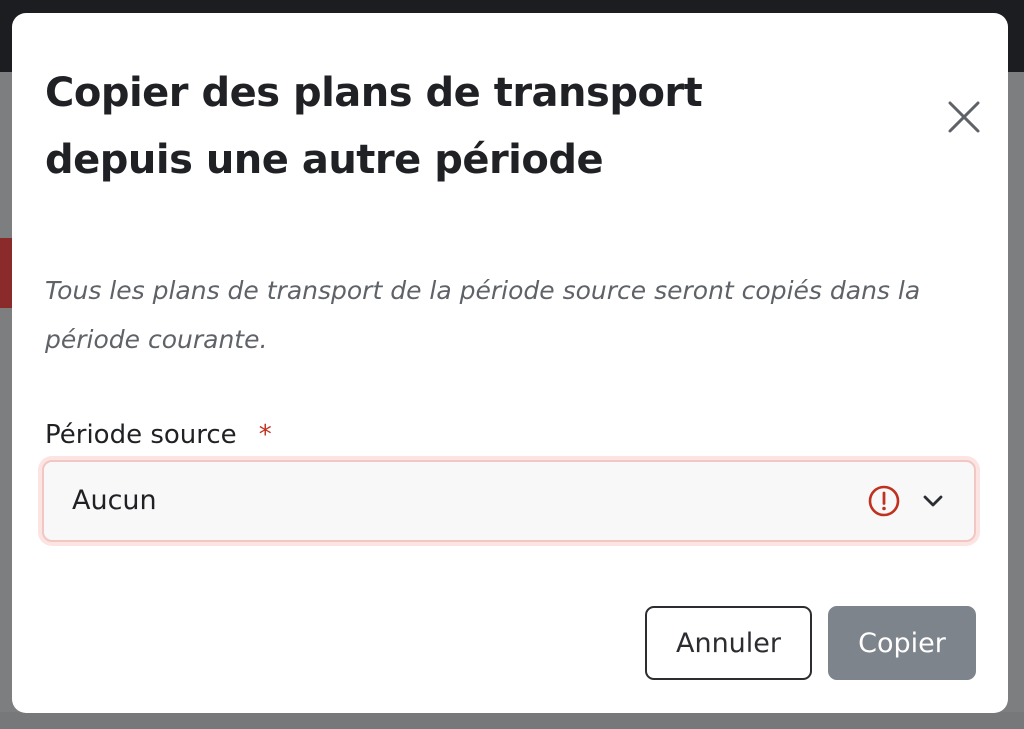  I want to click on cancel-button: Annuler, so click(728, 643).